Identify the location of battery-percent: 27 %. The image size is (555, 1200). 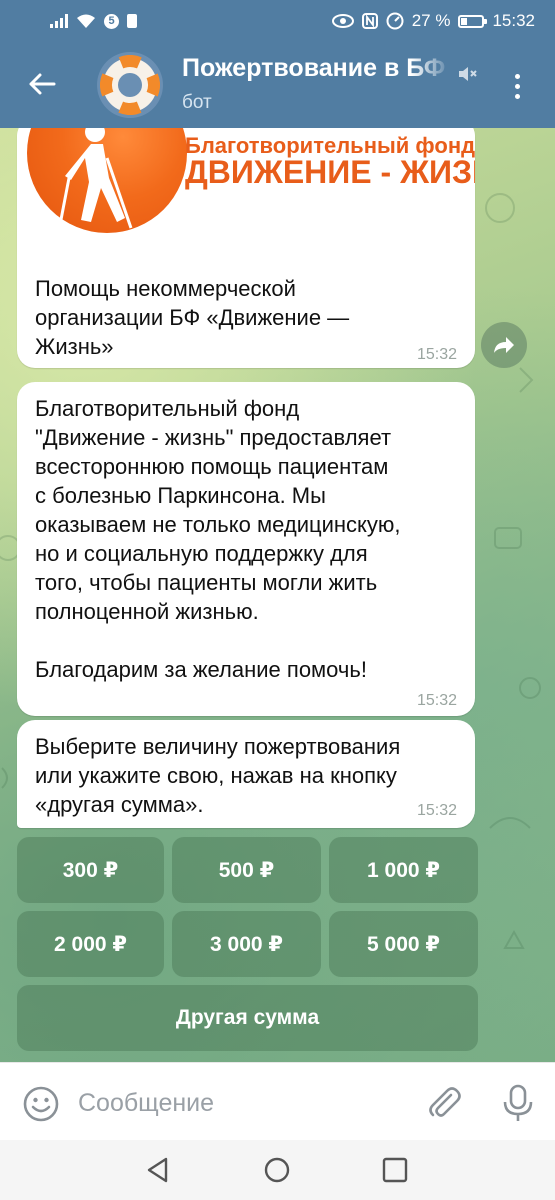
(431, 20).